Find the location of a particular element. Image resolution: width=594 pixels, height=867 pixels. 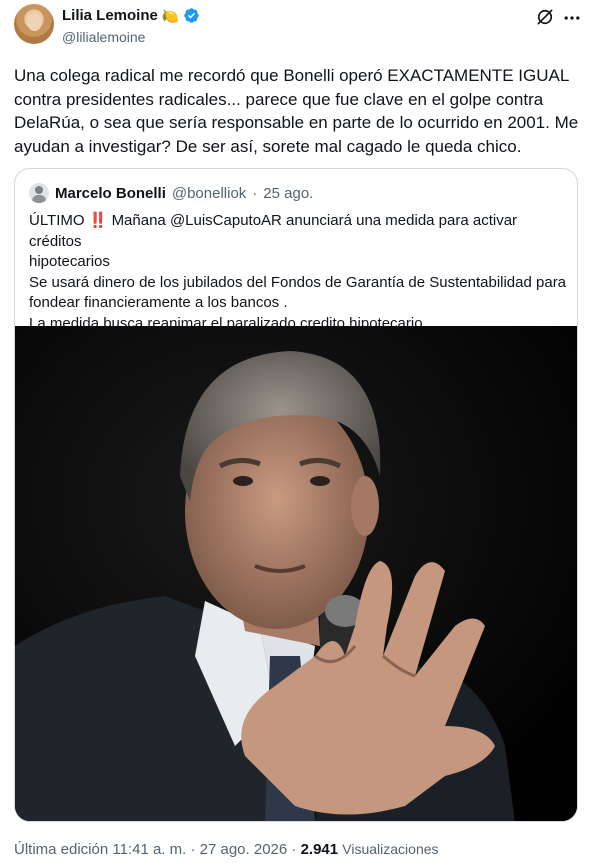

author-avatar is located at coordinates (34, 24).